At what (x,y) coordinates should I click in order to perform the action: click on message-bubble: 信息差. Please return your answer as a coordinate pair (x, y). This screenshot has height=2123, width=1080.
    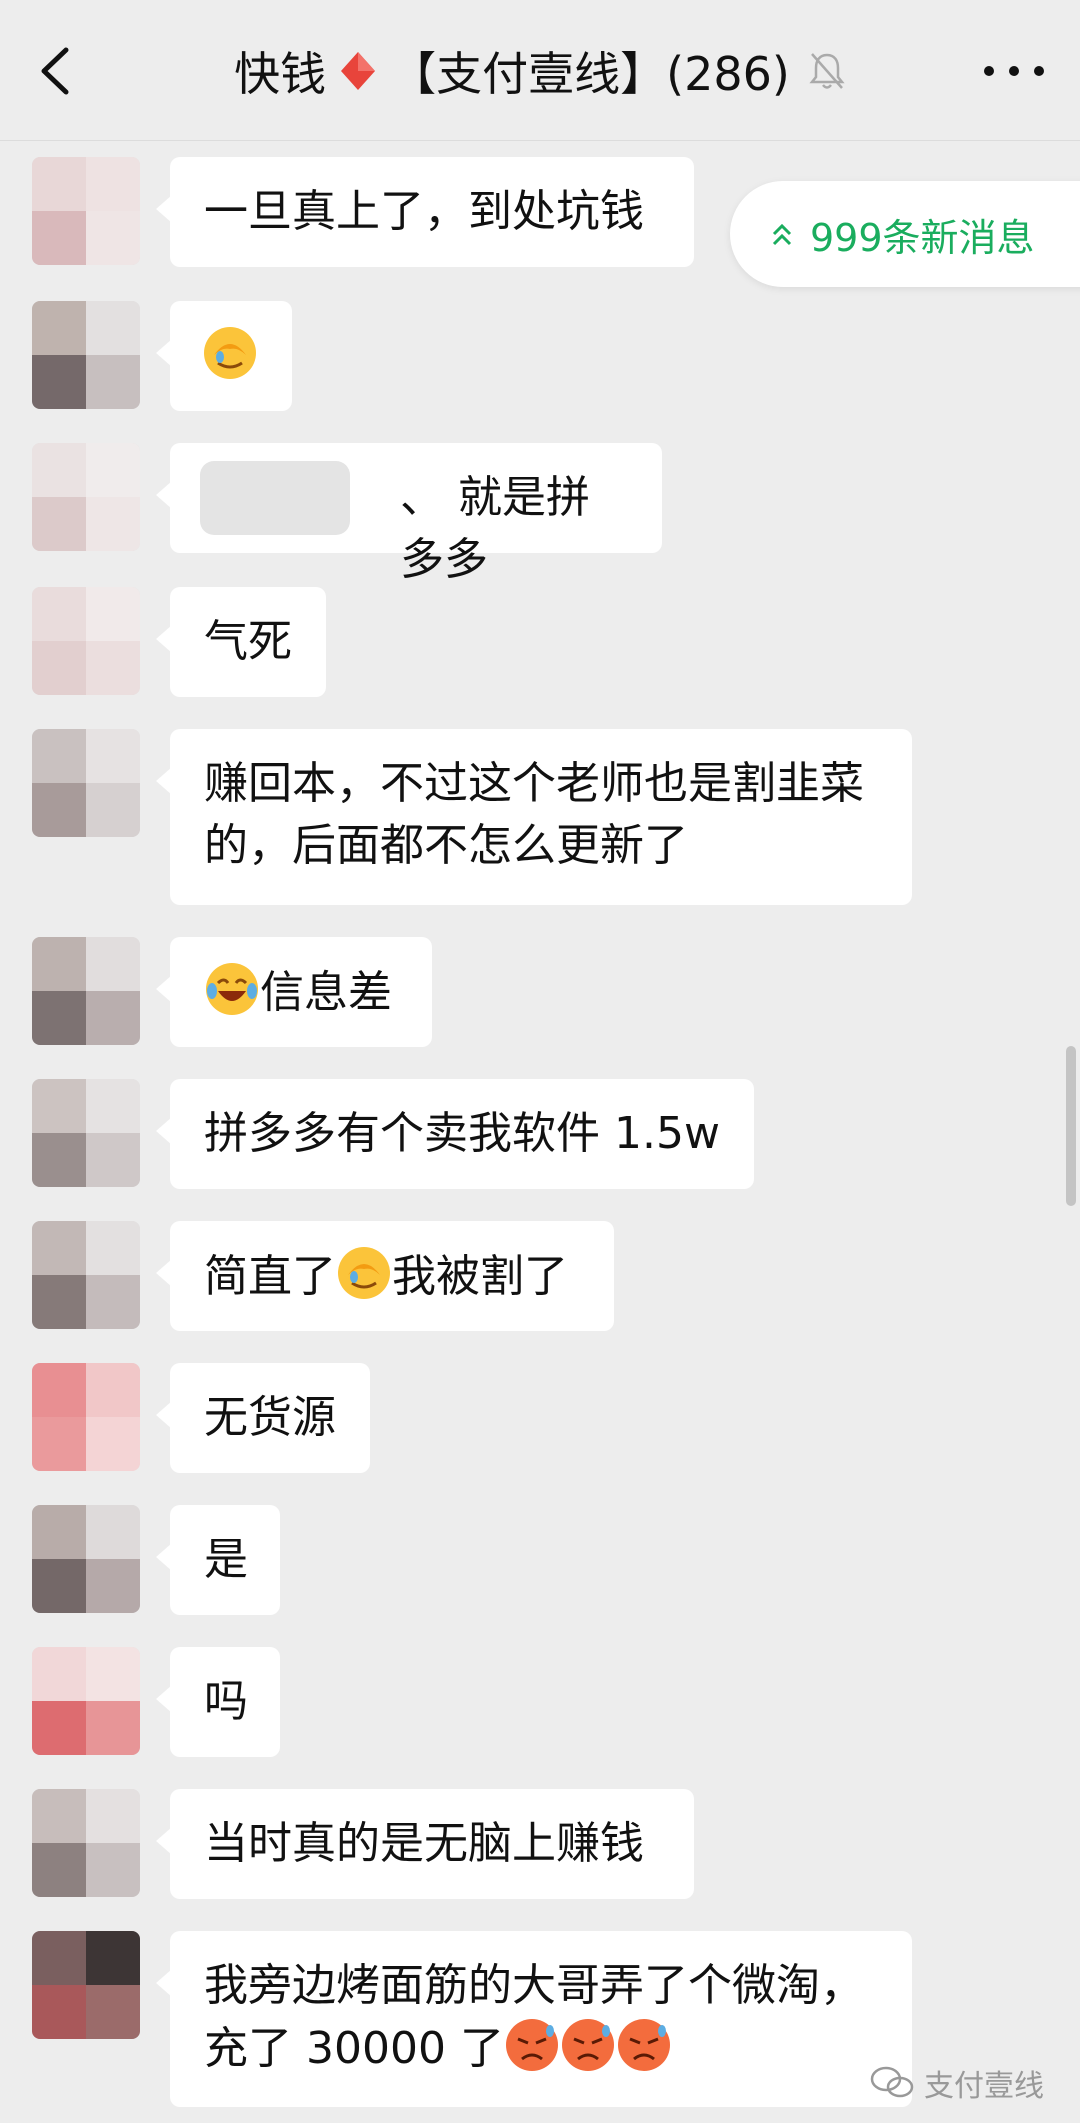
    Looking at the image, I should click on (294, 992).